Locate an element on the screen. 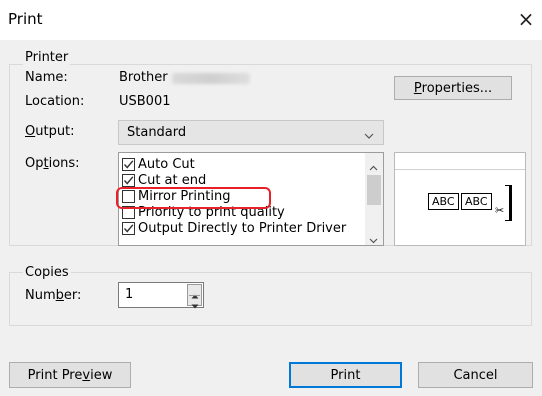 The width and height of the screenshot is (542, 396). output-label-rest: utput: is located at coordinates (55, 131).